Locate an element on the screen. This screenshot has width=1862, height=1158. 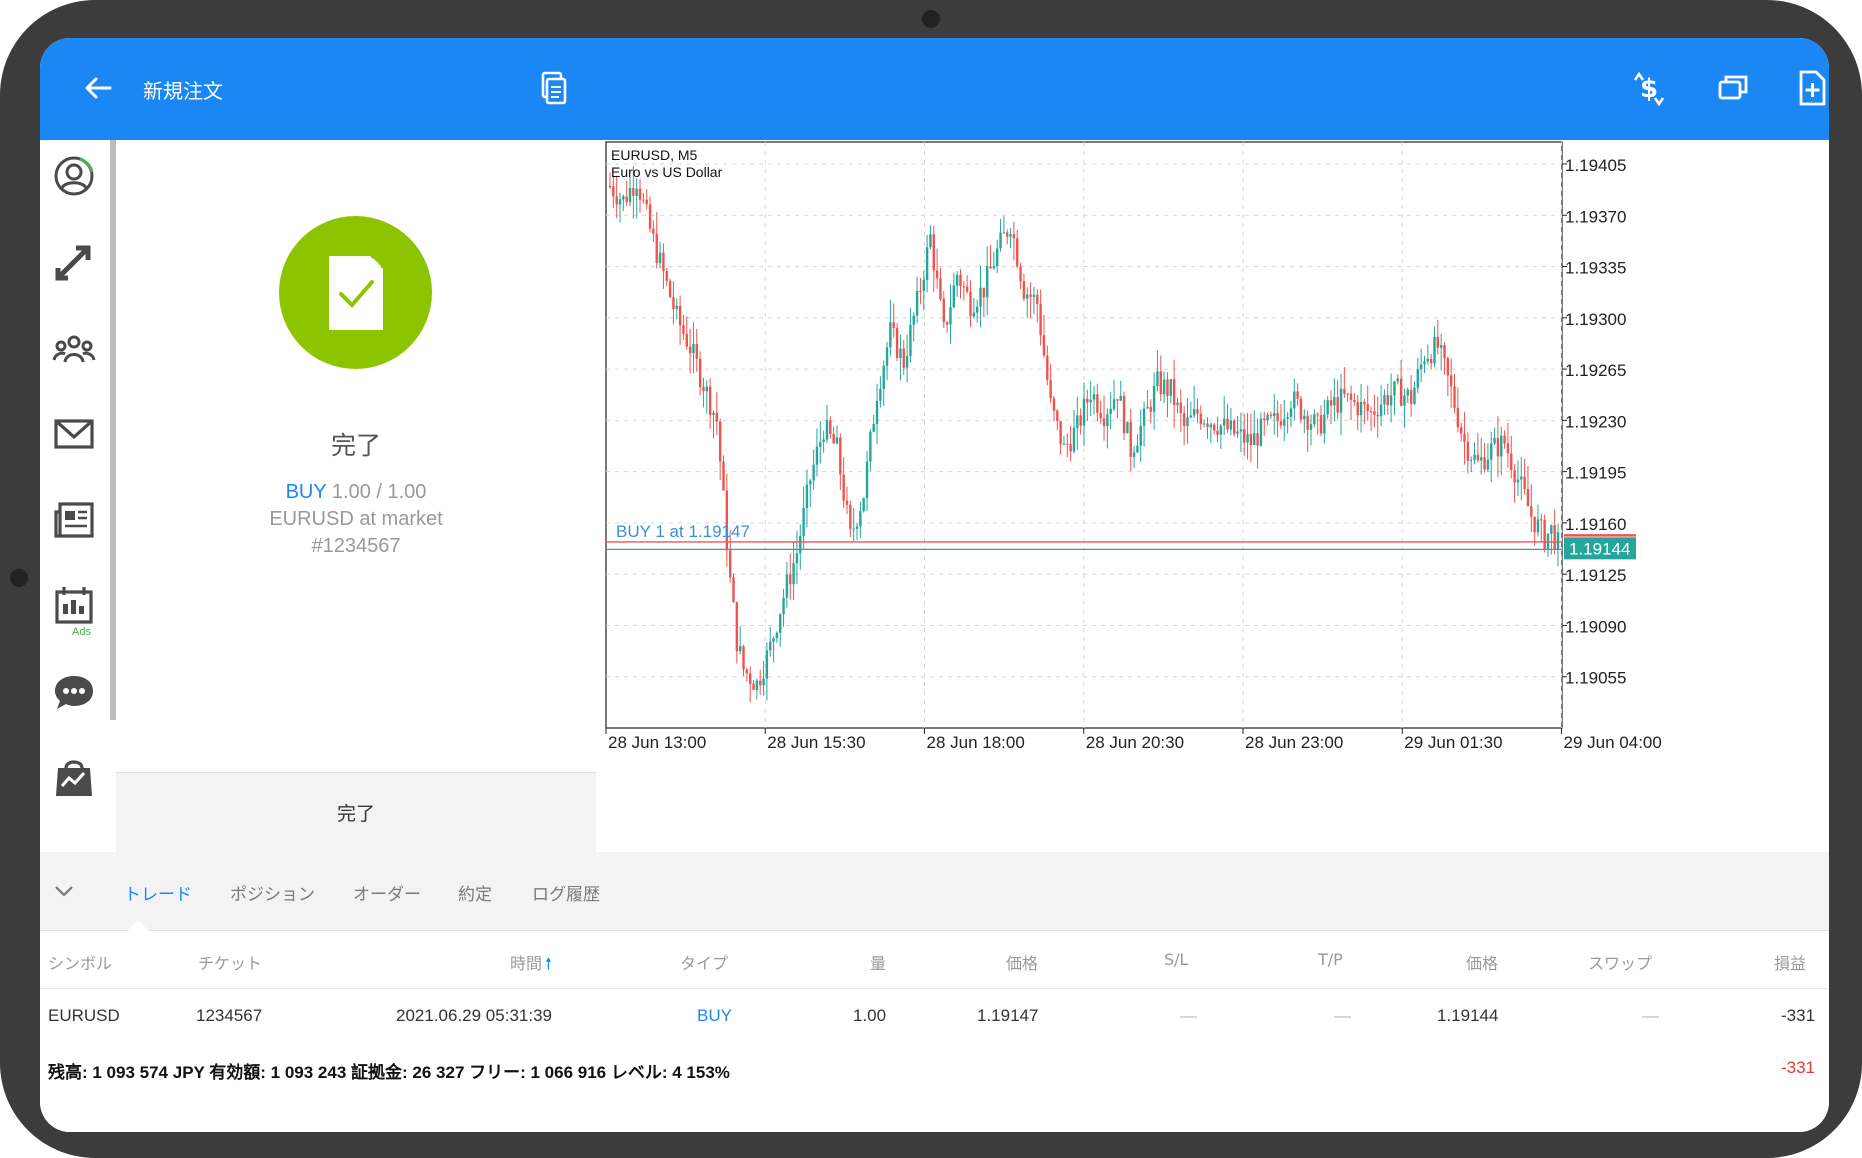
news-icon is located at coordinates (74, 520).